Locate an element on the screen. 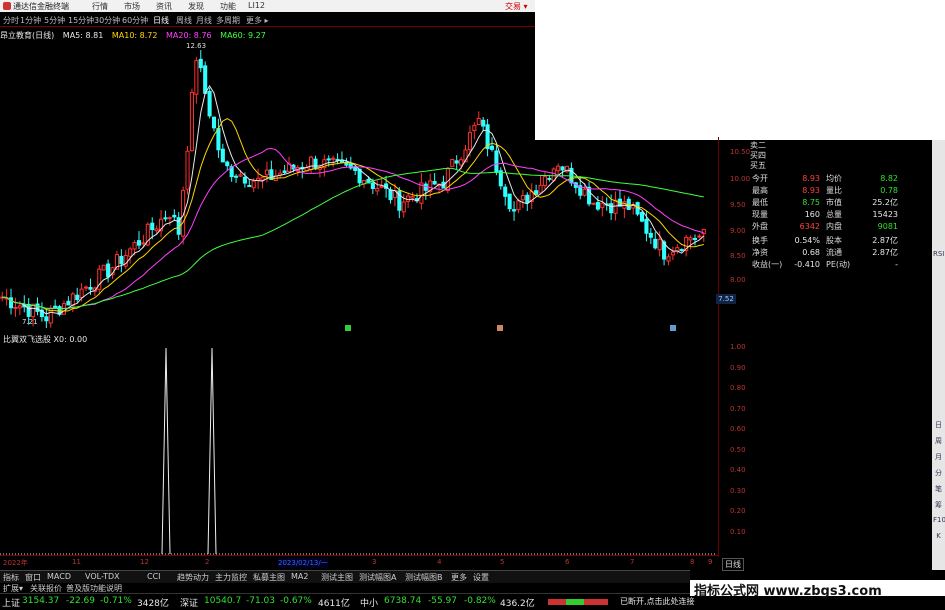 Image resolution: width=945 pixels, height=610 pixels. title-bar: 通达信金融终端 行情 市场 资讯 发现 功能 LI12 交易 ▾ is located at coordinates (267, 6).